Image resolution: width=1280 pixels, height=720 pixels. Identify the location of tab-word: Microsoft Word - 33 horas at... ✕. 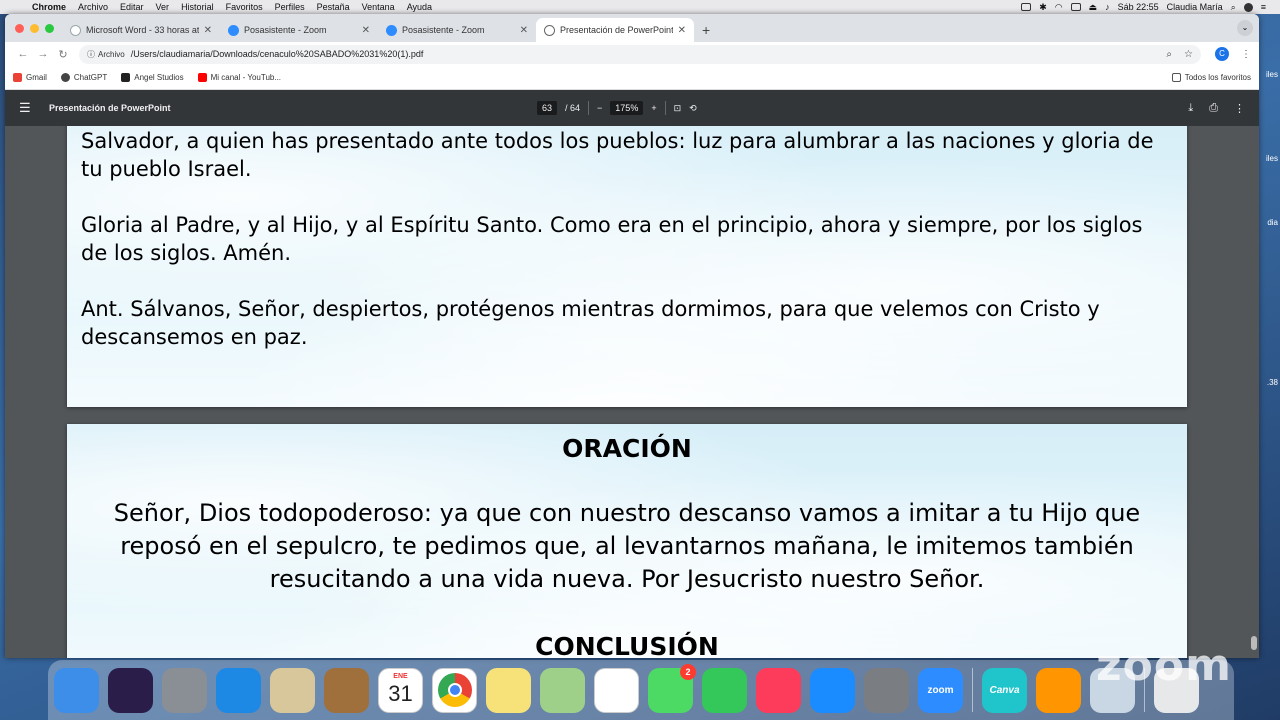
(141, 30).